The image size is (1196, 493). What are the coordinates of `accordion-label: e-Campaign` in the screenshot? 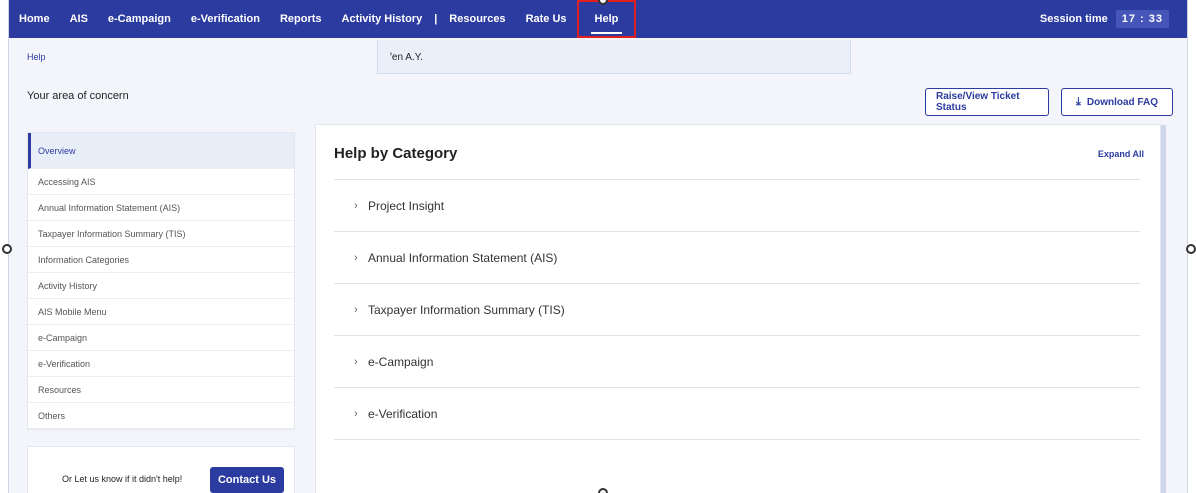 It's located at (401, 361).